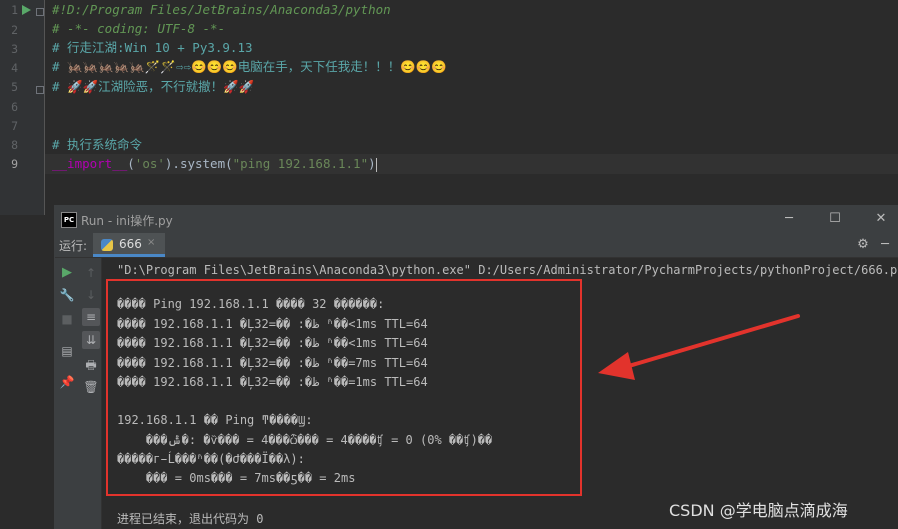 The image size is (898, 529). Describe the element at coordinates (758, 510) in the screenshot. I see `watermark-text: CSDN @学电脑点滴成海` at that location.